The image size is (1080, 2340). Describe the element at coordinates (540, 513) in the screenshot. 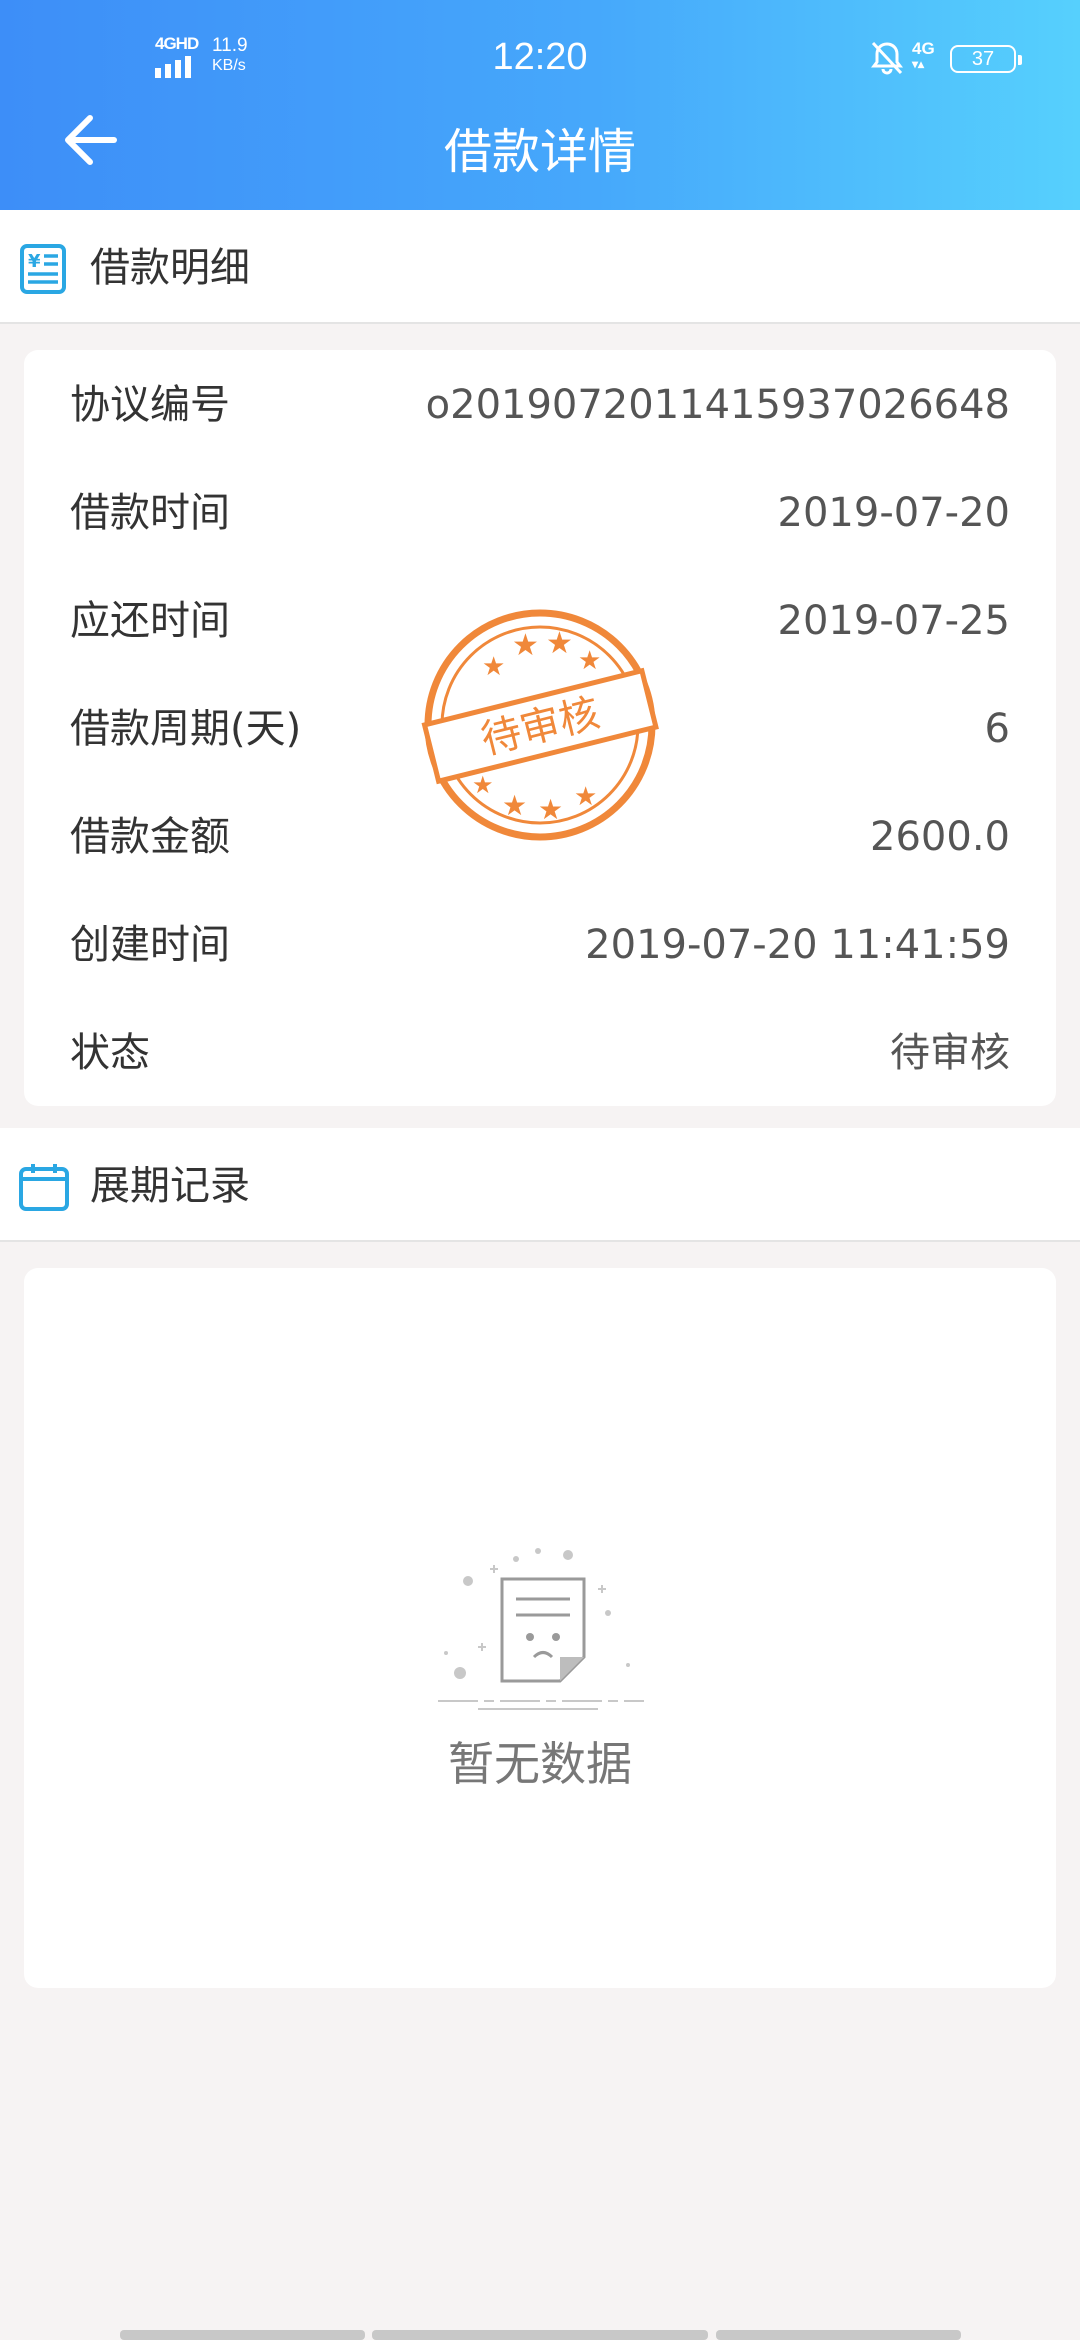

I see `row-loan-date: 借款时间 2019-07-20` at that location.